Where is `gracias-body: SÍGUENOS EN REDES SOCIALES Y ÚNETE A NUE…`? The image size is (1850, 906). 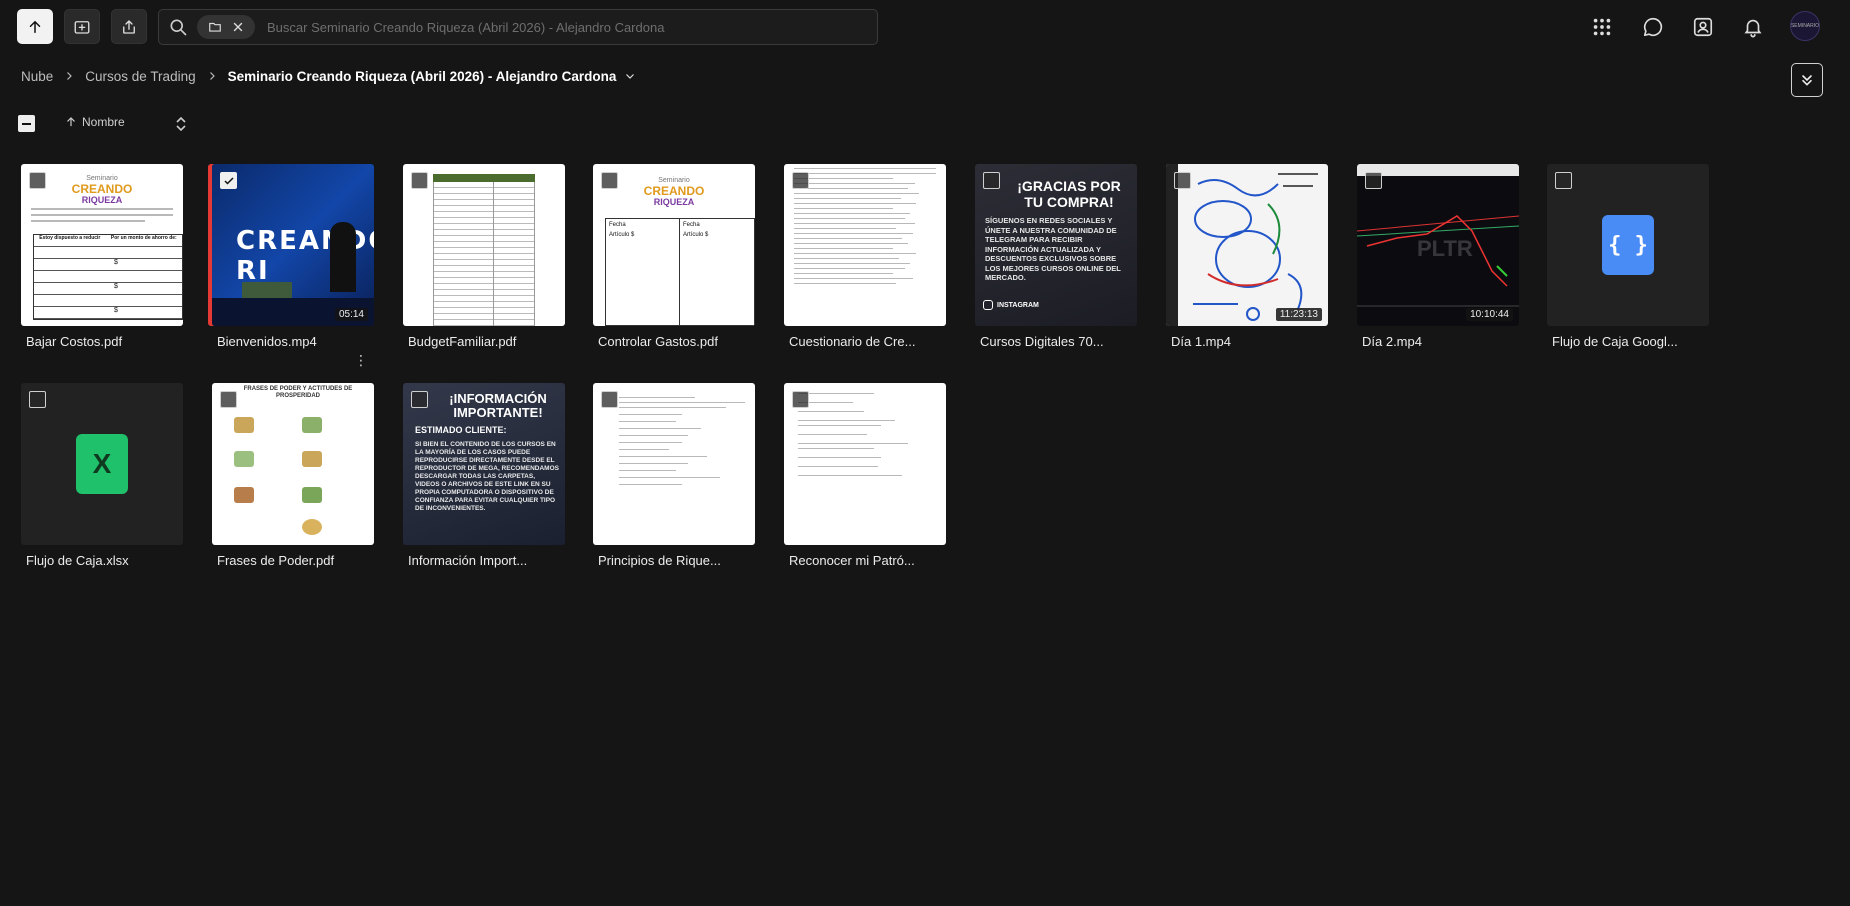
gracias-body: SÍGUENOS EN REDES SOCIALES Y ÚNETE A NUE… is located at coordinates (1053, 249).